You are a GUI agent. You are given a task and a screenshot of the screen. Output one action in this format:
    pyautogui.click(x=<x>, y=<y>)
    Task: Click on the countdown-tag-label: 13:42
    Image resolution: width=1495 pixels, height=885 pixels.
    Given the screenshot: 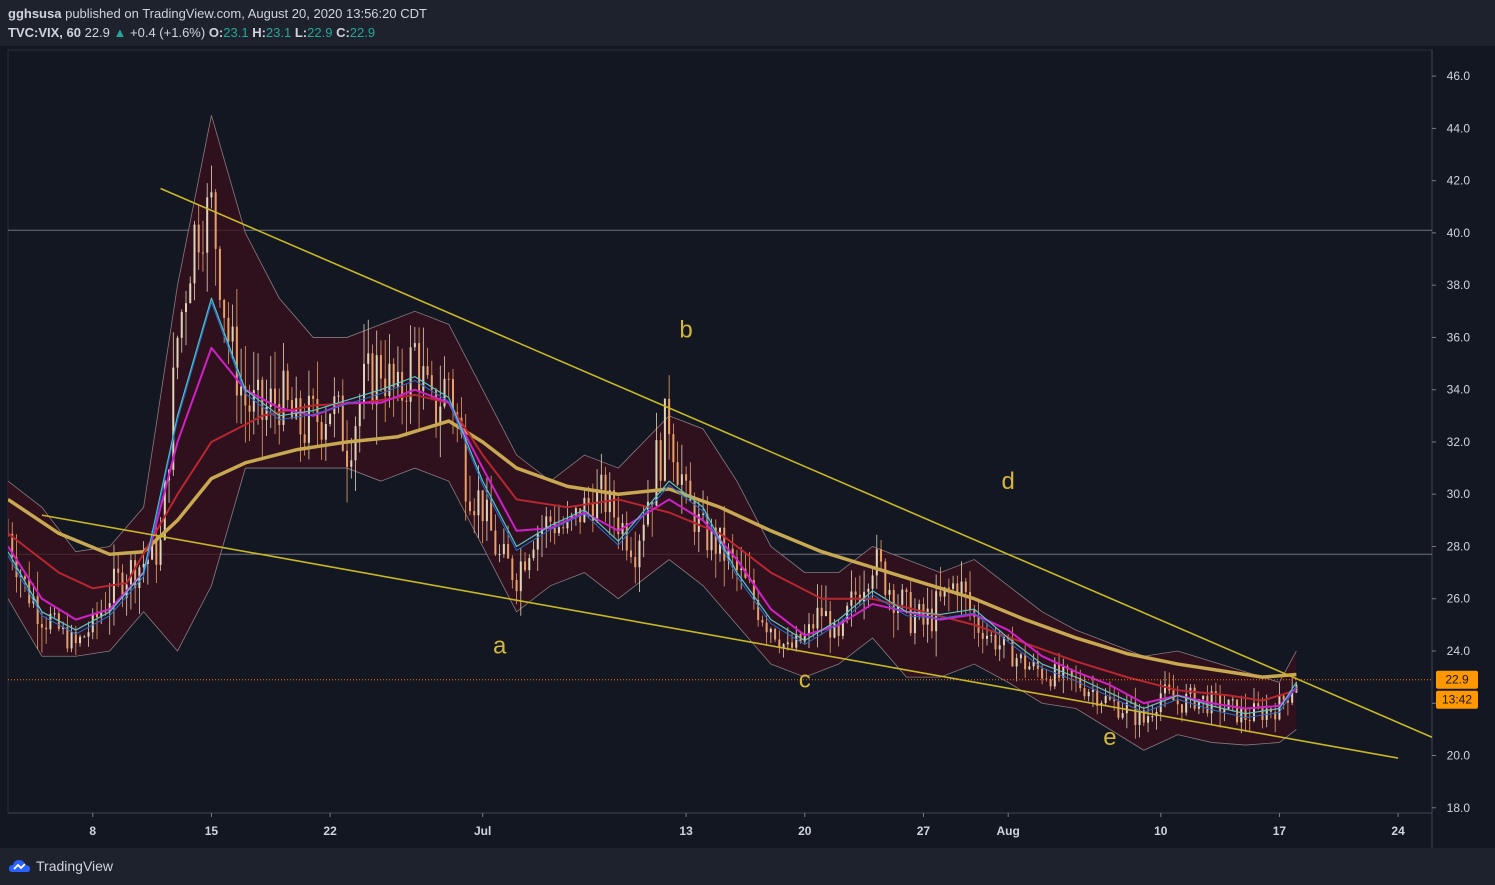 What is the action you would take?
    pyautogui.click(x=1457, y=700)
    